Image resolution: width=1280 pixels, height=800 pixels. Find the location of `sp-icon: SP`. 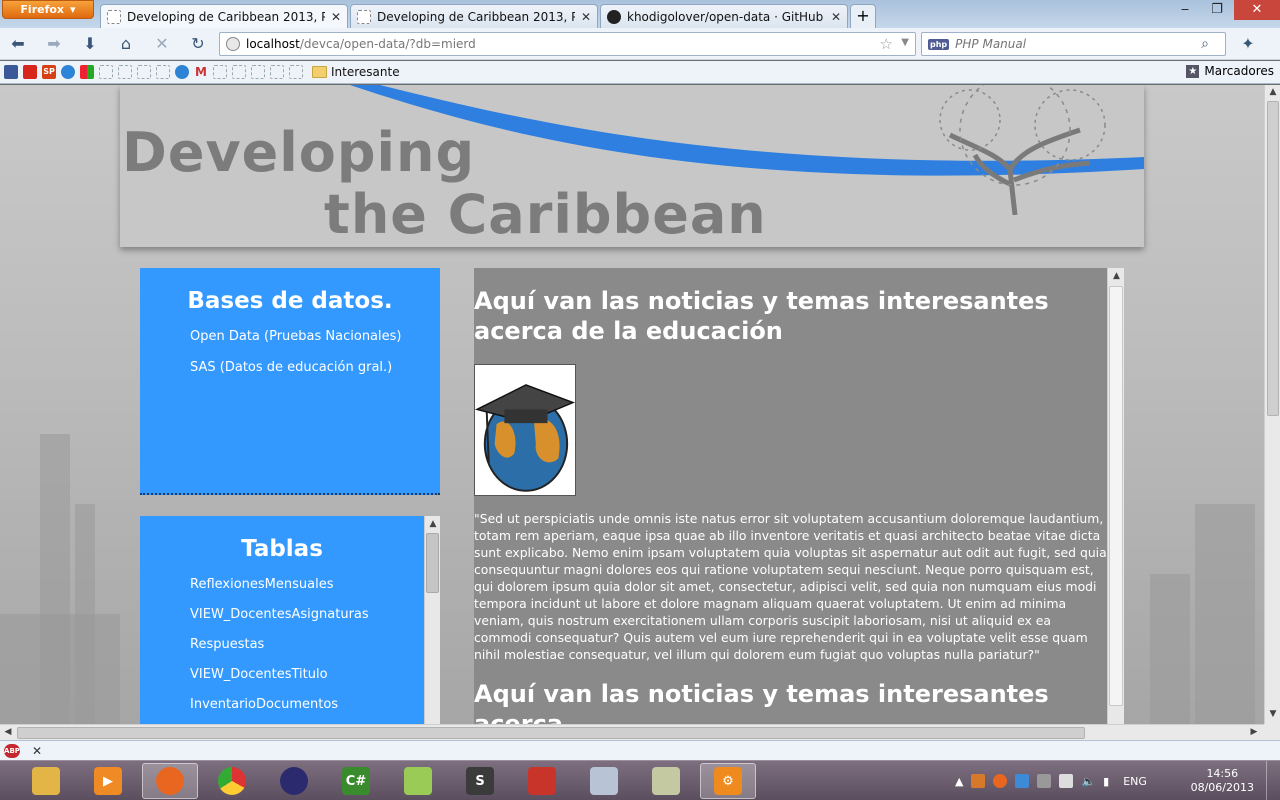

sp-icon: SP is located at coordinates (49, 72).